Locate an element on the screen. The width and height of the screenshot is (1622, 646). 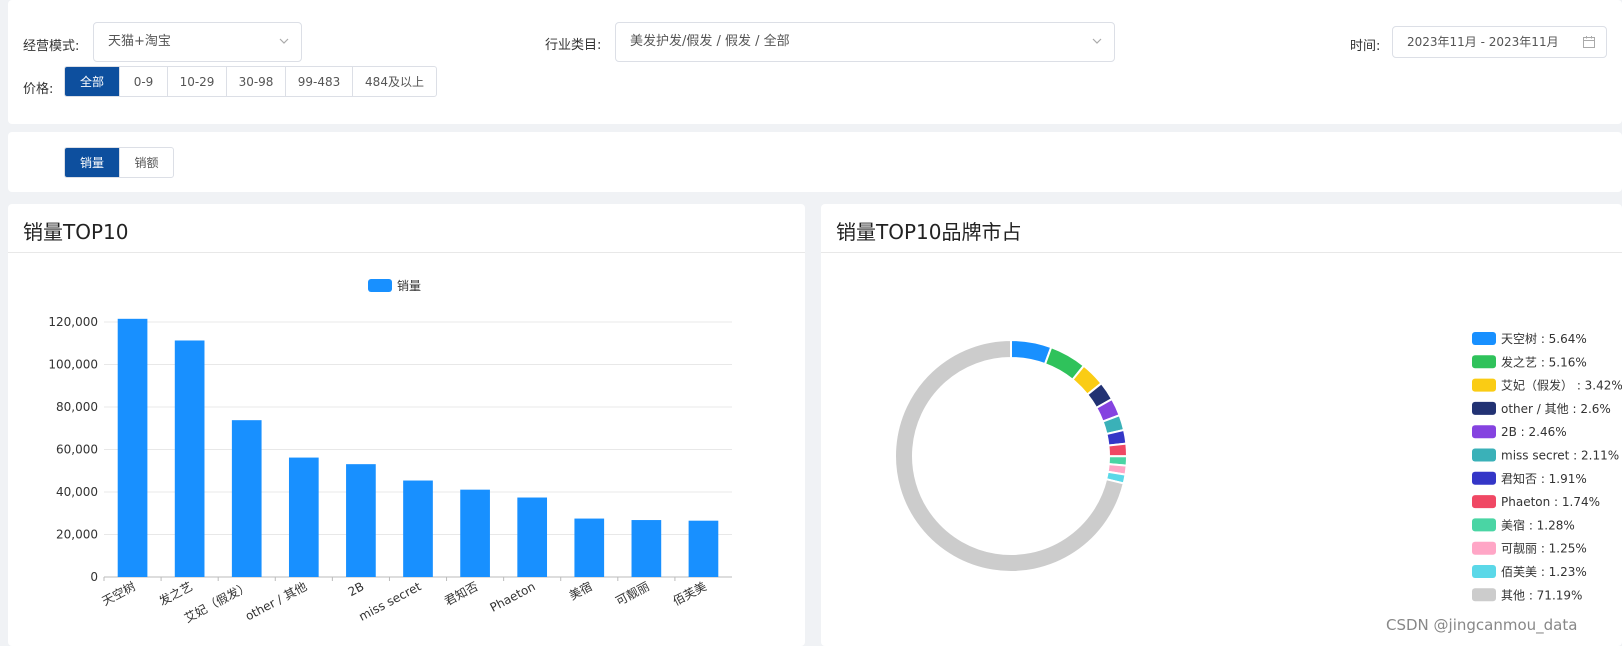
business-mode-select: 天猫+淘宝 is located at coordinates (197, 42).